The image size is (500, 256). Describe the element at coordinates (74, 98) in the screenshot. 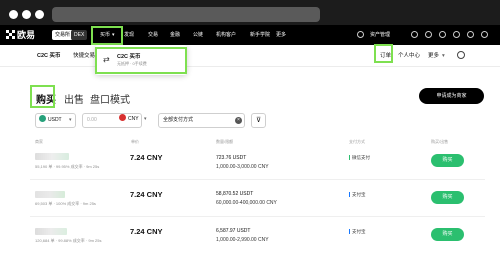

I see `tab-sell: 出售` at that location.